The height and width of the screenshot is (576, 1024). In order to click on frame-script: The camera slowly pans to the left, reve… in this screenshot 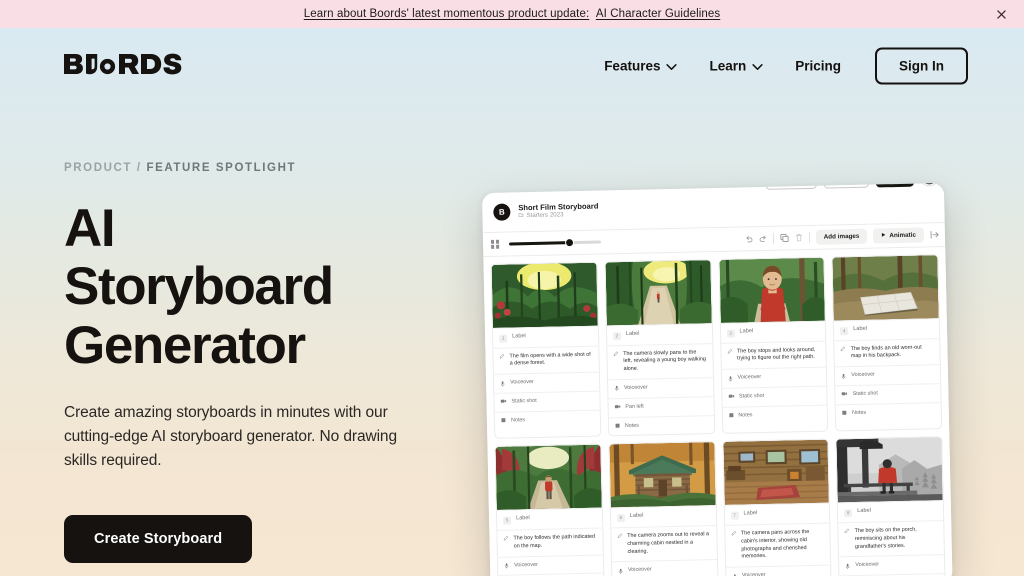, I will do `click(664, 361)`.